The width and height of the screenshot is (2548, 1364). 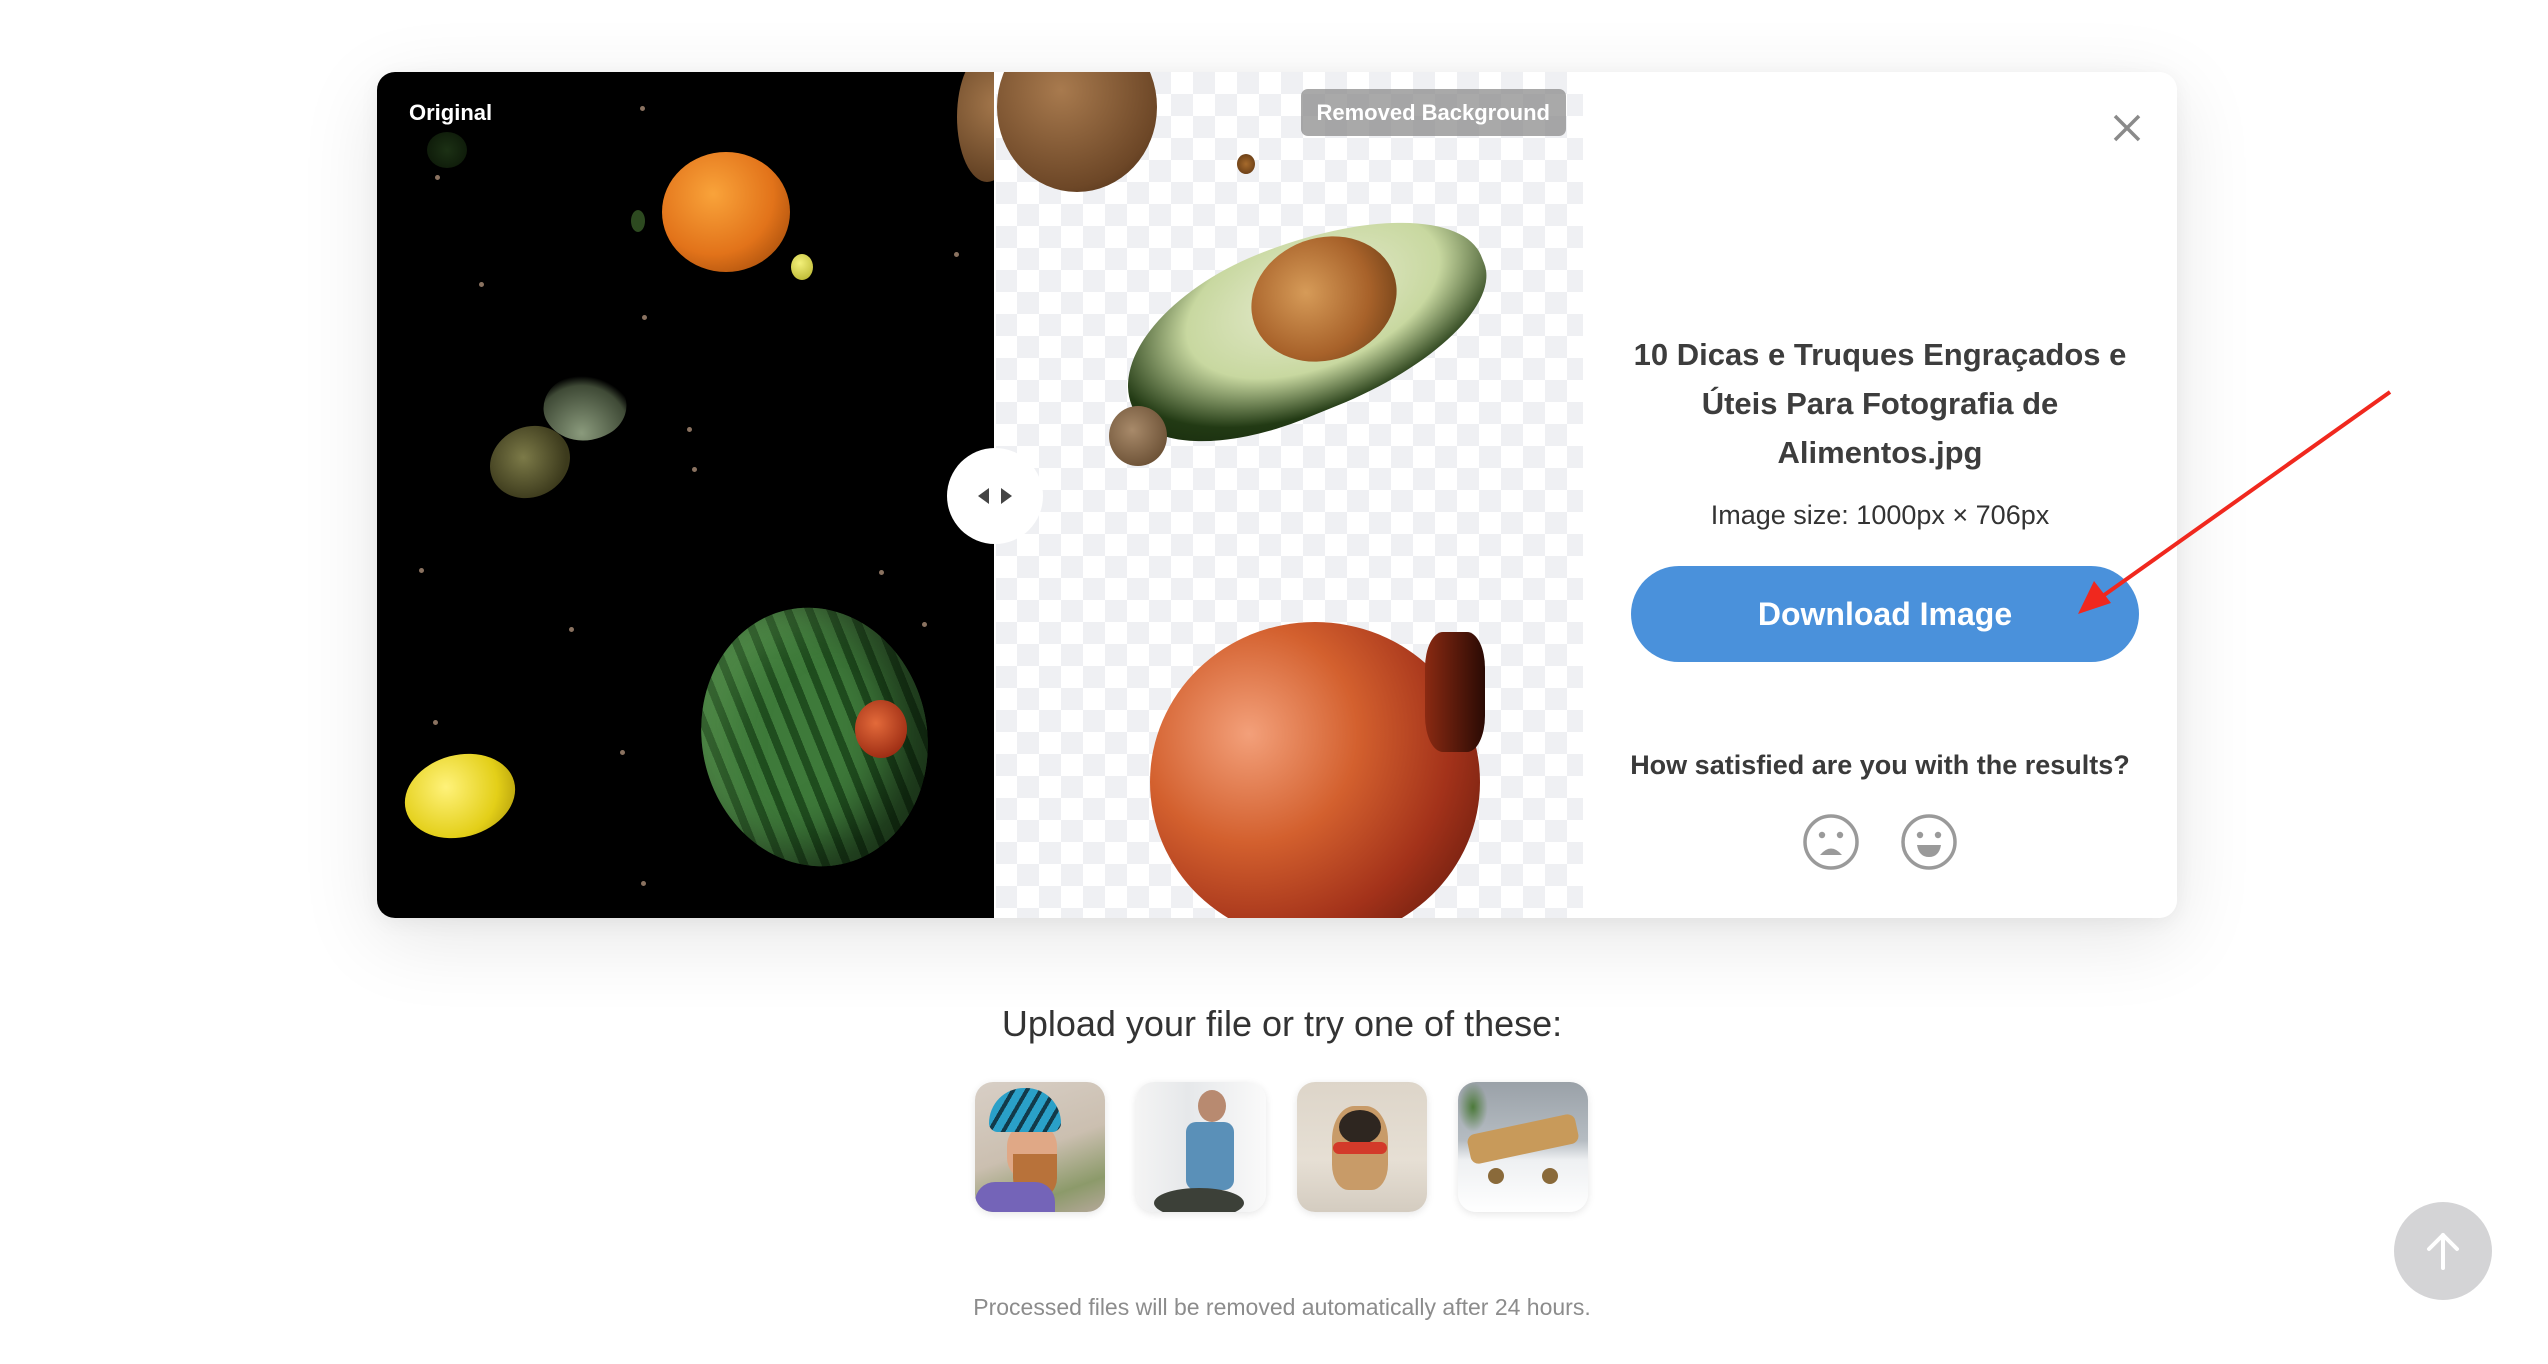 What do you see at coordinates (881, 729) in the screenshot?
I see `fruit-pomegranate` at bounding box center [881, 729].